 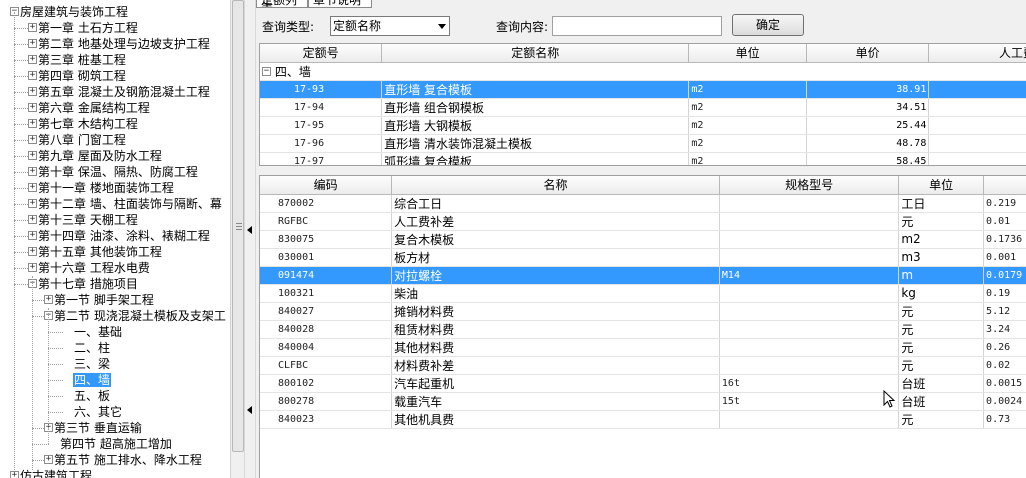 What do you see at coordinates (390, 26) in the screenshot?
I see `query-type-select: 定额名称` at bounding box center [390, 26].